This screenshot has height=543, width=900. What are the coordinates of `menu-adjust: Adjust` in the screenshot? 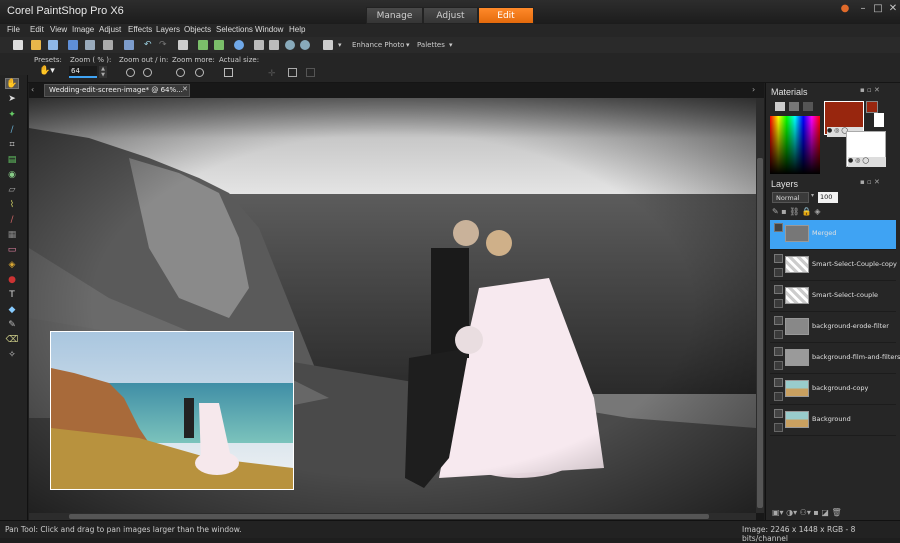 It's located at (110, 29).